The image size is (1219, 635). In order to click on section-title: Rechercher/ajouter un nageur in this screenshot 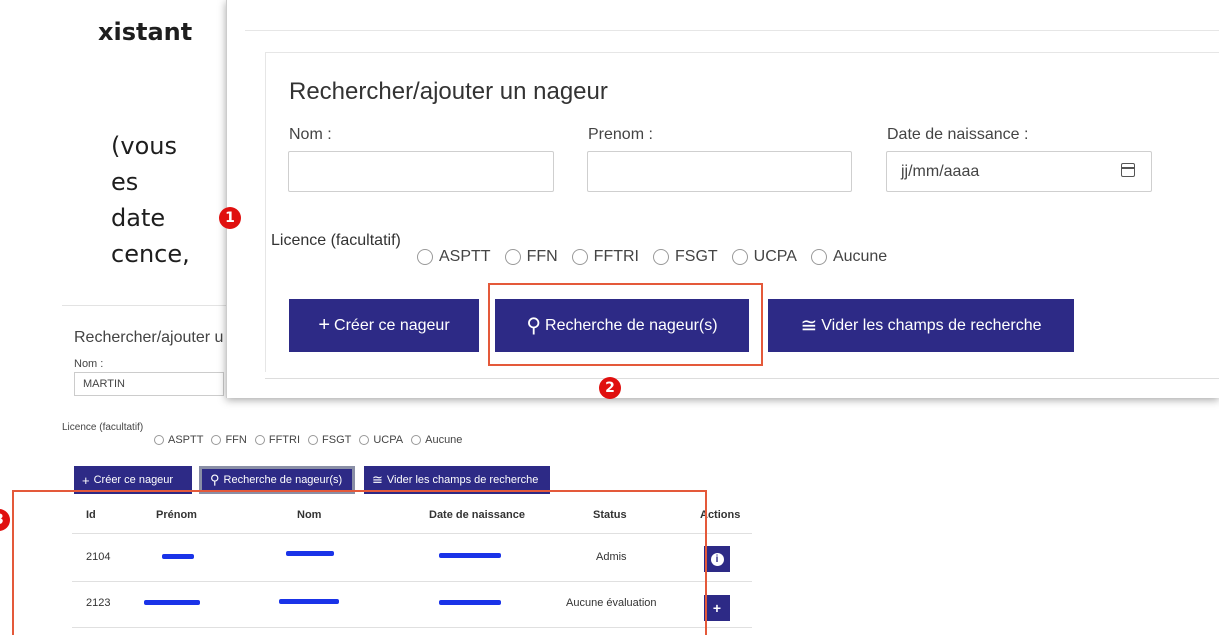, I will do `click(448, 91)`.